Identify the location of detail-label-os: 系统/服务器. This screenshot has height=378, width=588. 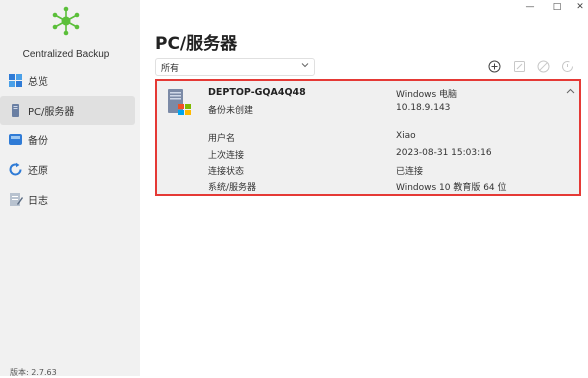
(232, 188).